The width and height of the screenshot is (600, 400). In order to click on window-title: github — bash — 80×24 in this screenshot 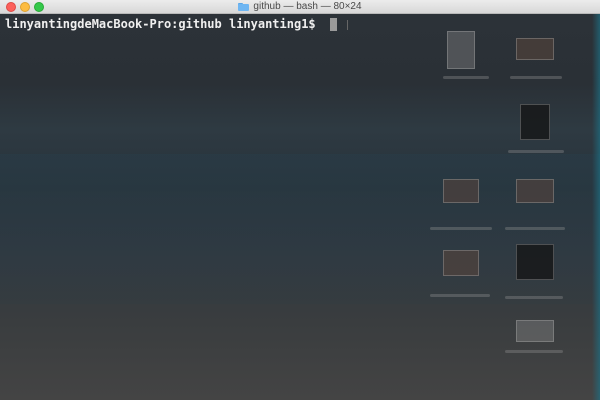, I will do `click(307, 6)`.